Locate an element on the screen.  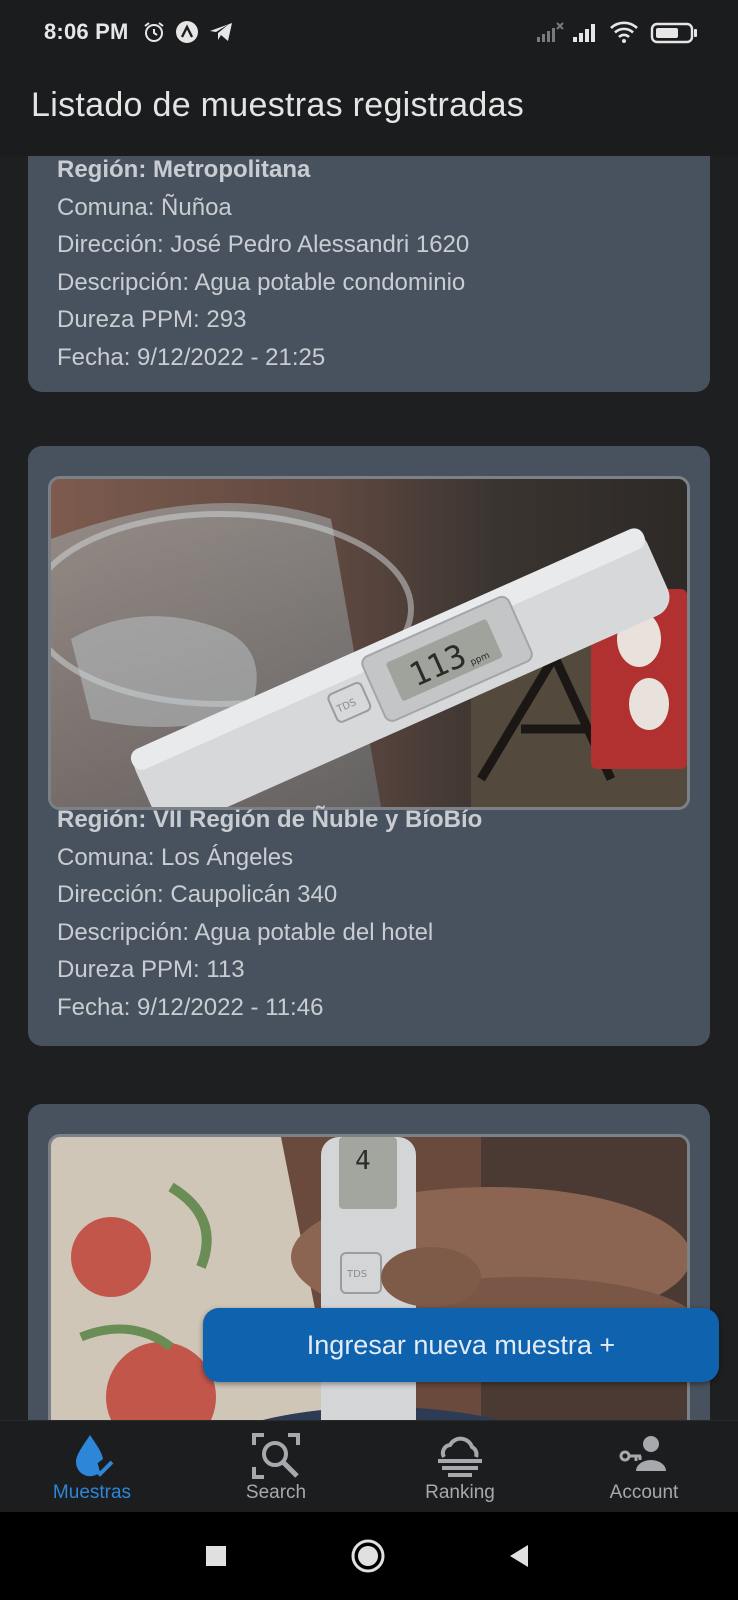
search-icon is located at coordinates (276, 1456).